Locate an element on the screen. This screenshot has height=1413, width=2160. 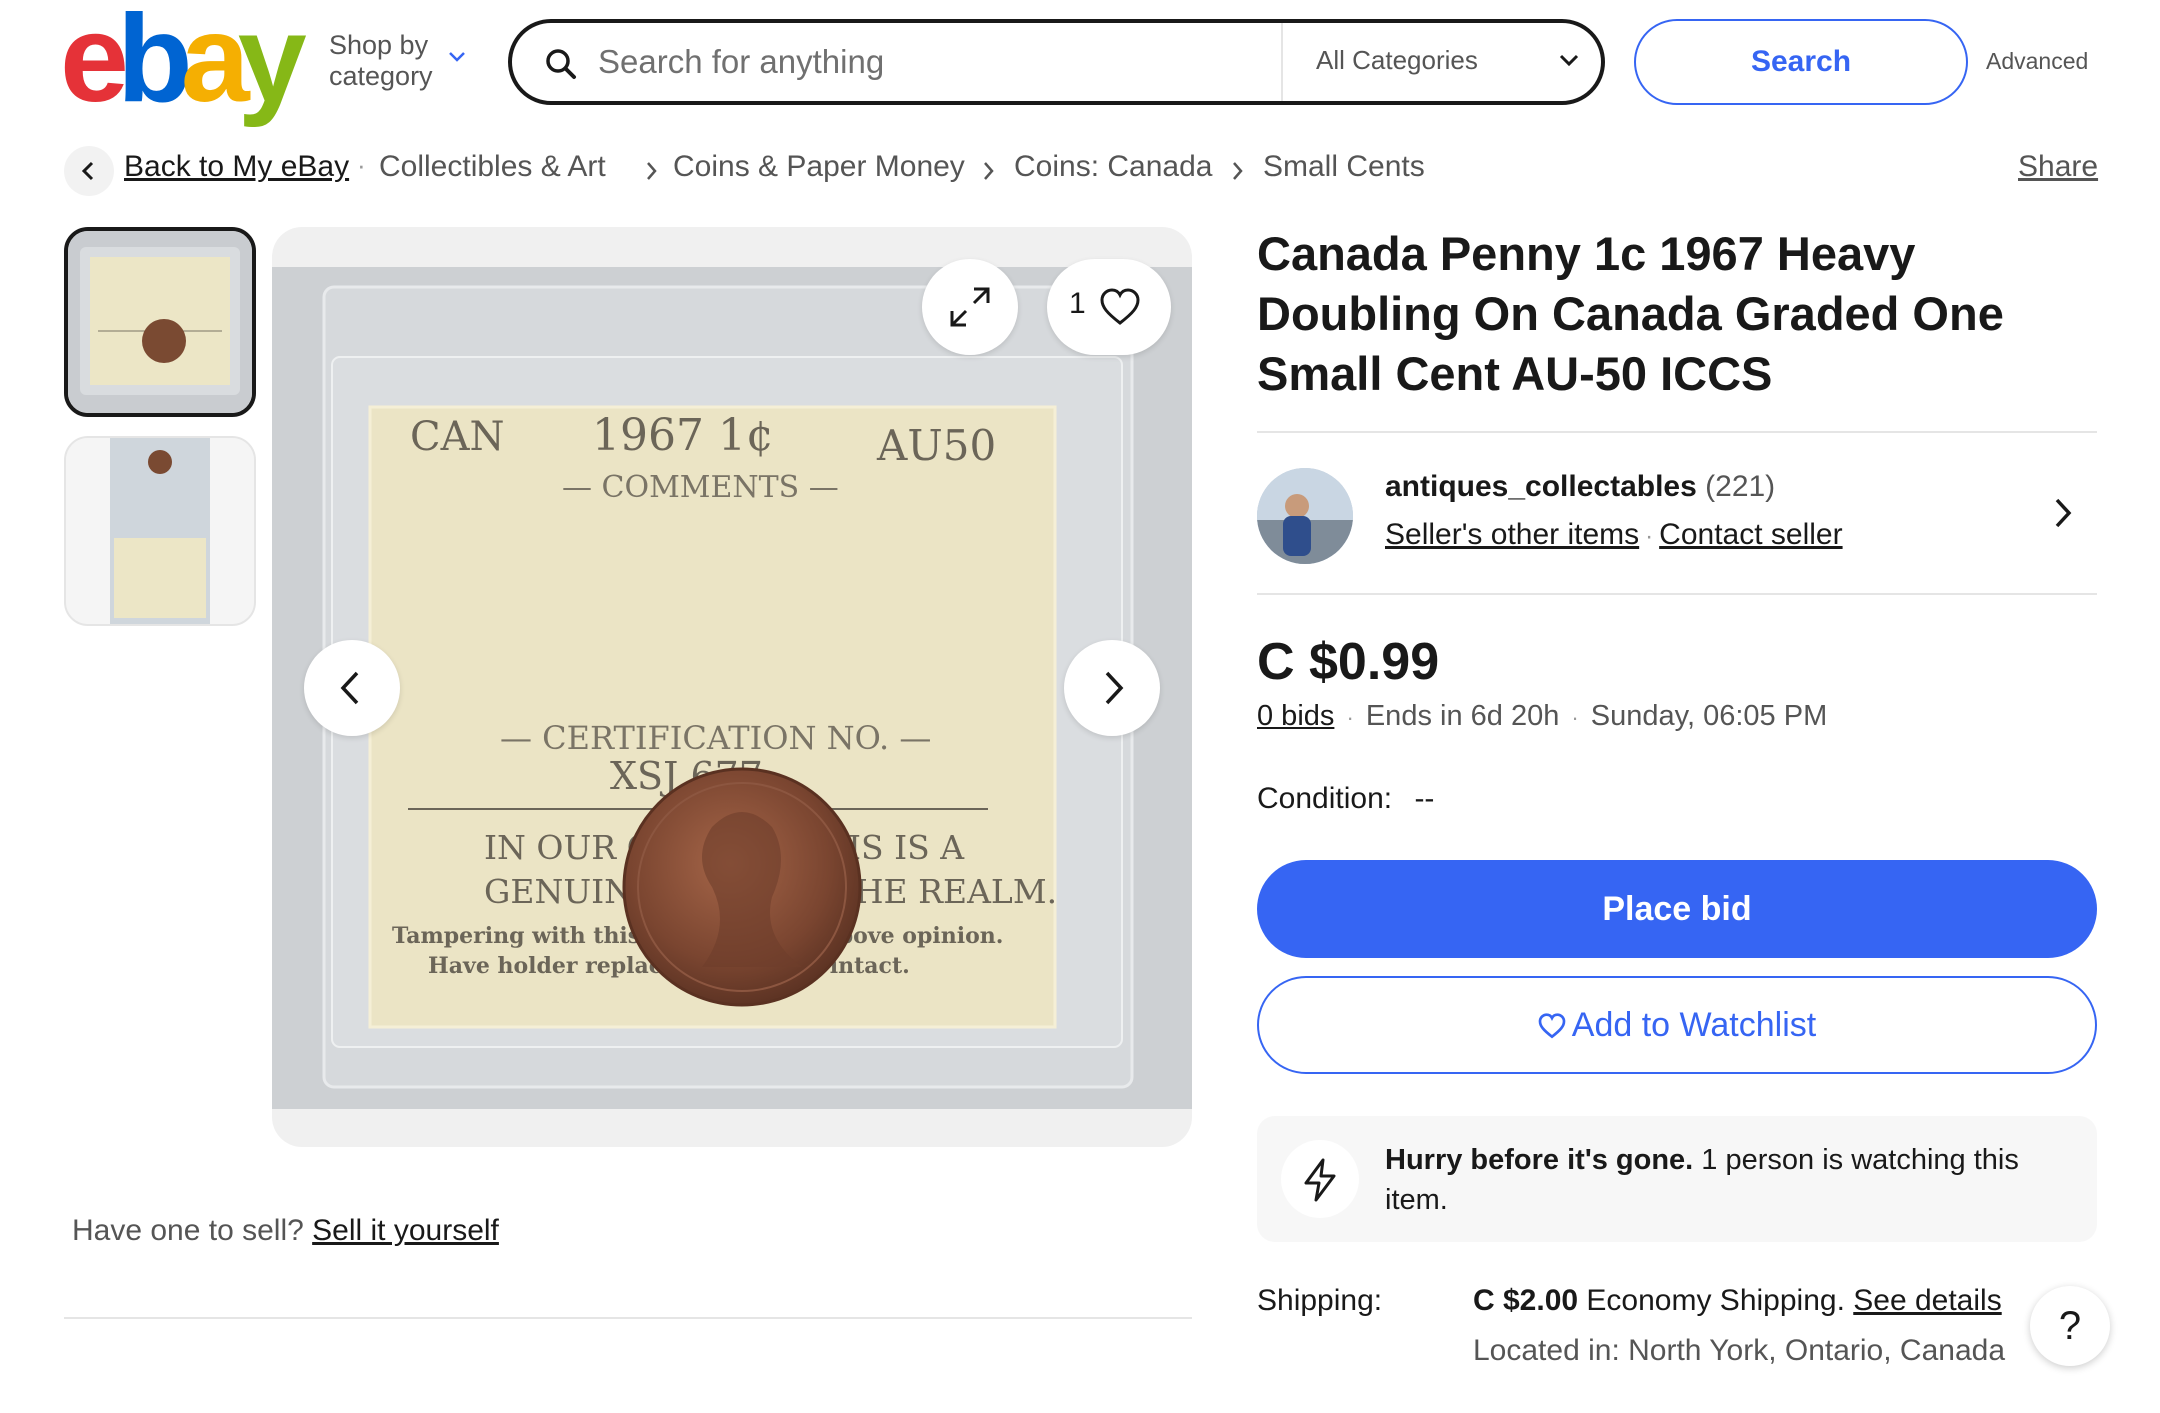
help-button: ? is located at coordinates (2070, 1326).